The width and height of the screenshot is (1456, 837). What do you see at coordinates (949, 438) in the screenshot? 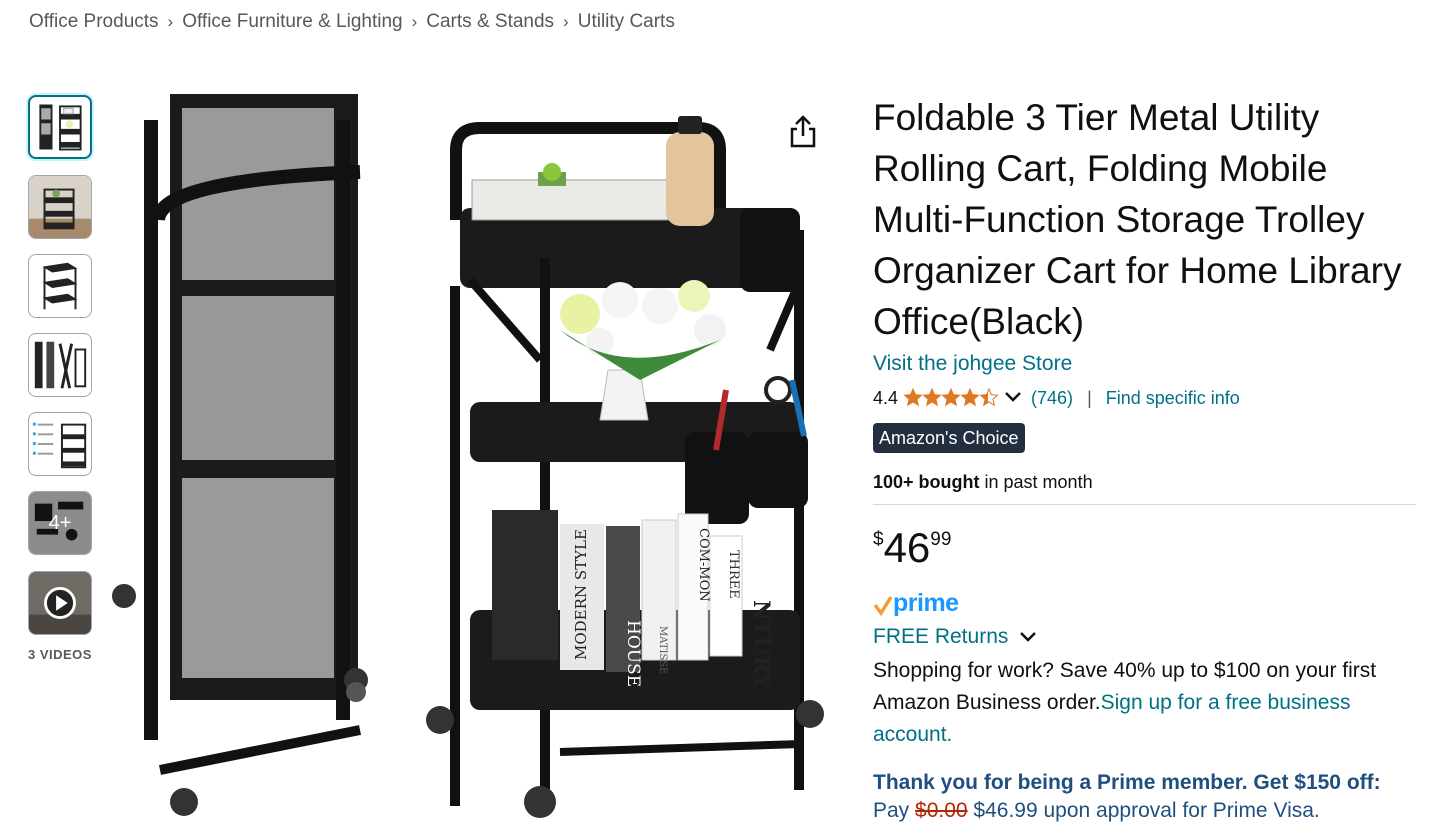
I see `amazons-choice-badge: Amazon's Choice` at bounding box center [949, 438].